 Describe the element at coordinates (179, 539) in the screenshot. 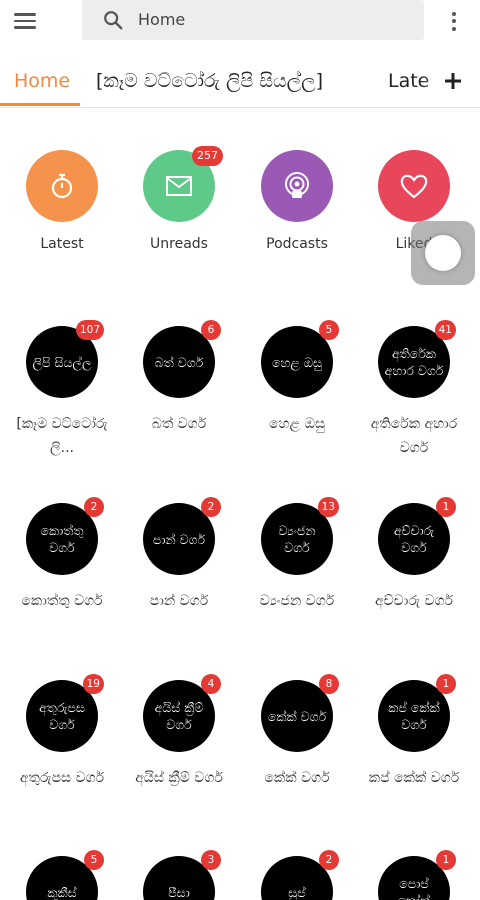

I see `feed-avatar-text: පාන් වර්ග` at that location.